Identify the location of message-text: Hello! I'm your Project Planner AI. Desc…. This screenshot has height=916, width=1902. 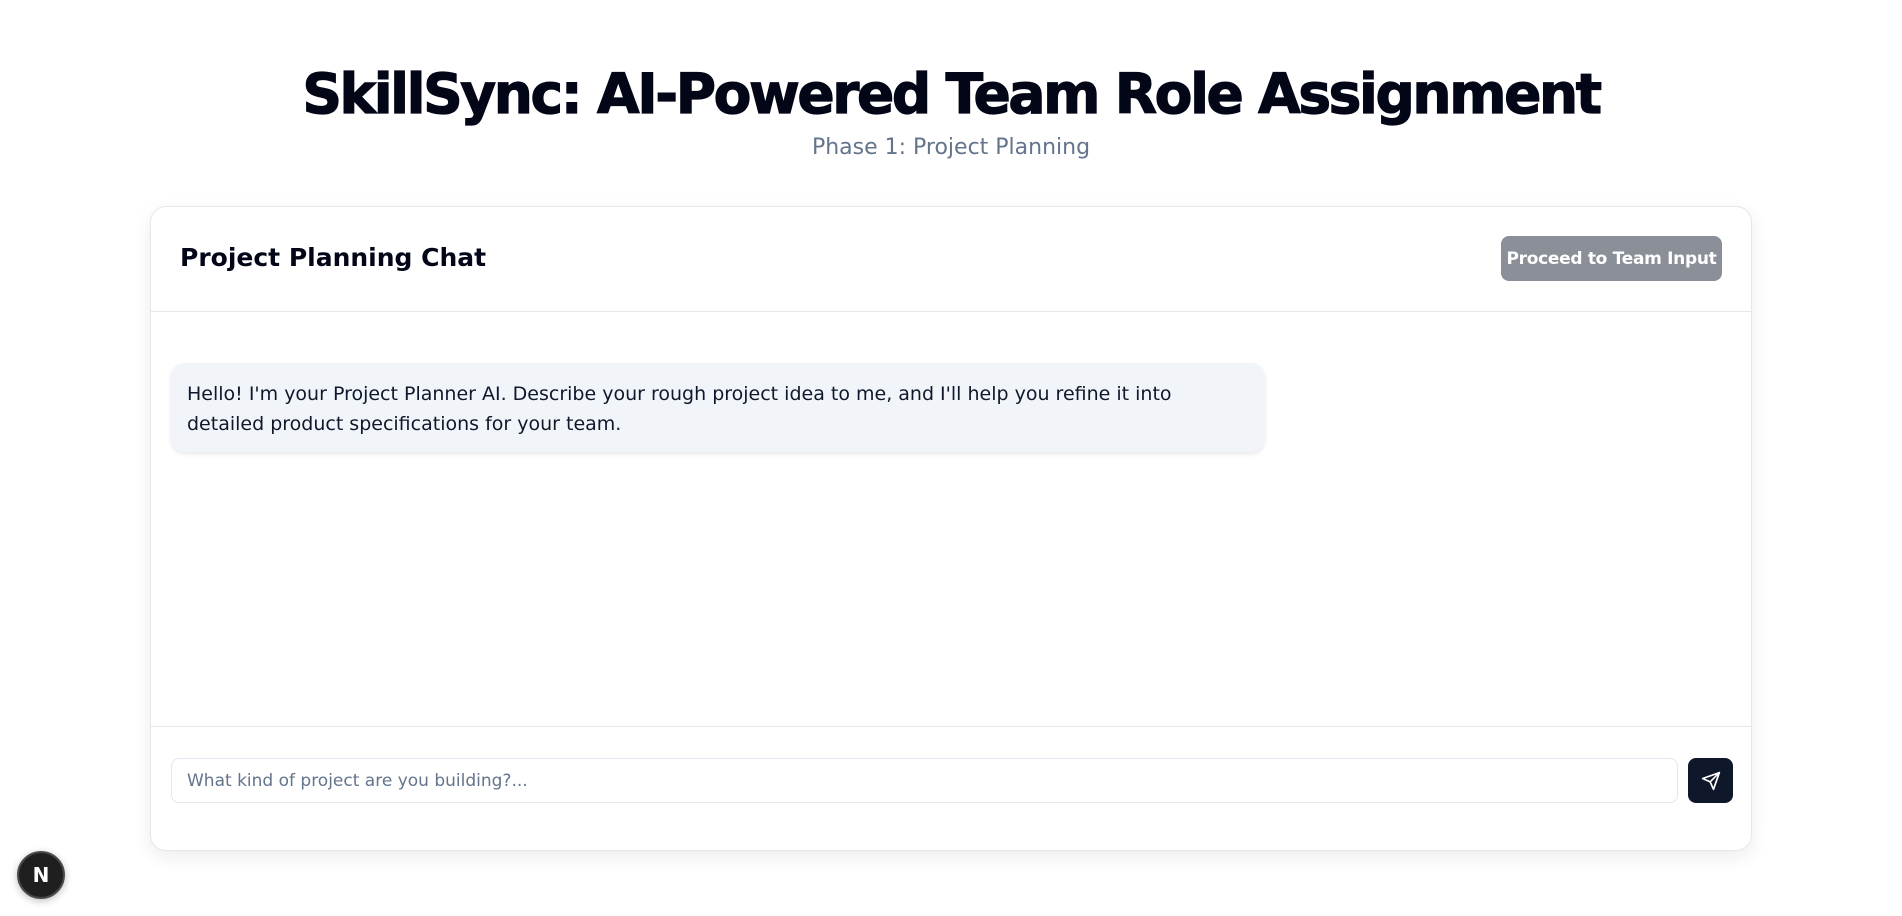
(679, 409).